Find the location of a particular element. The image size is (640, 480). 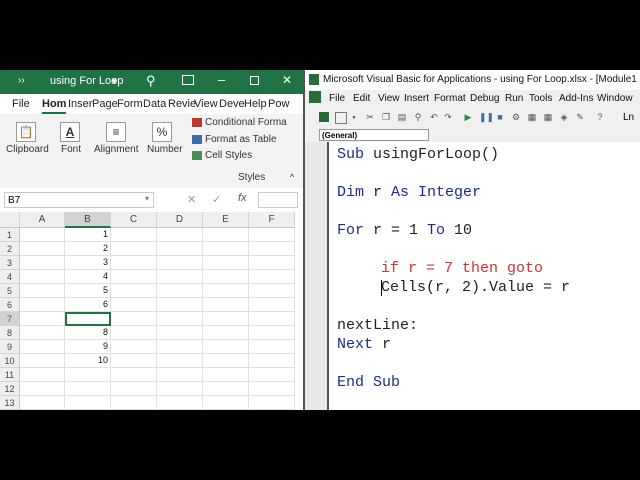

undo-icon: ↶ is located at coordinates (434, 117).